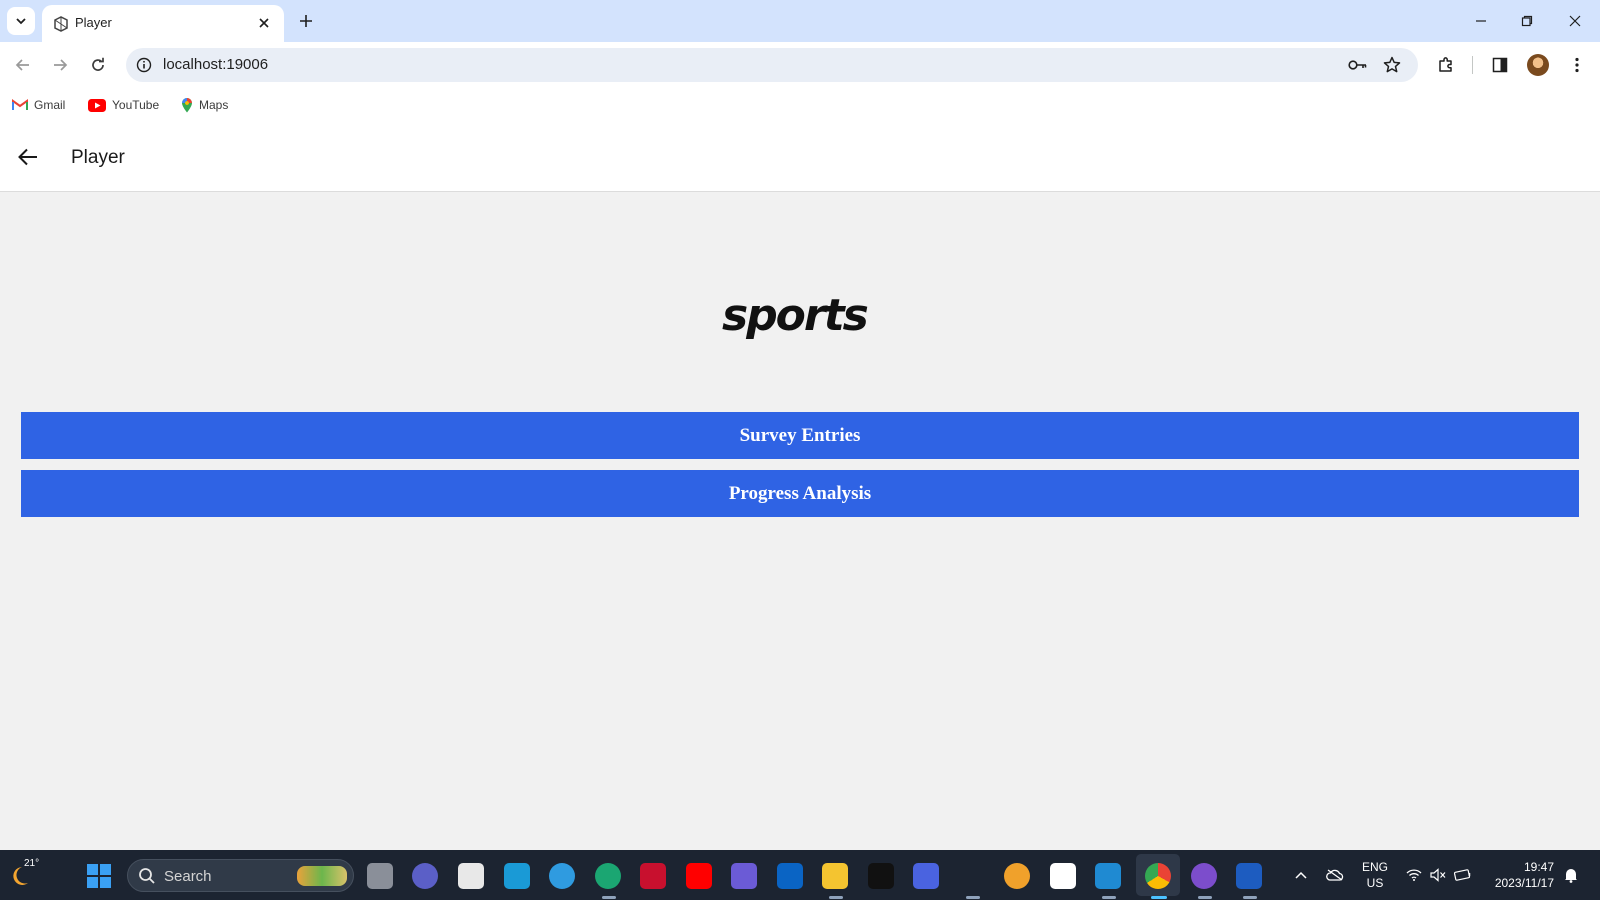  Describe the element at coordinates (425, 876) in the screenshot. I see `teams-icon` at that location.